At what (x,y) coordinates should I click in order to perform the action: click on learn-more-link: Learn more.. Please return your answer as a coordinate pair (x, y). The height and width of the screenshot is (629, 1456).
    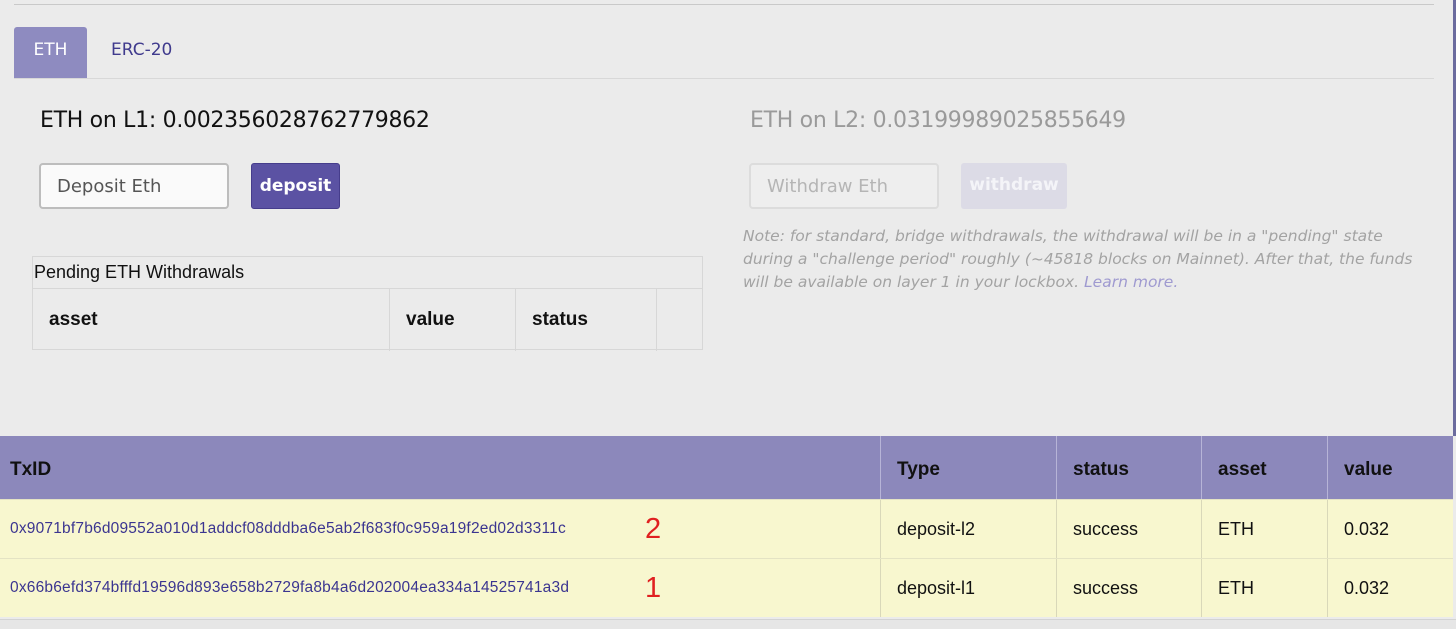
    Looking at the image, I should click on (1131, 282).